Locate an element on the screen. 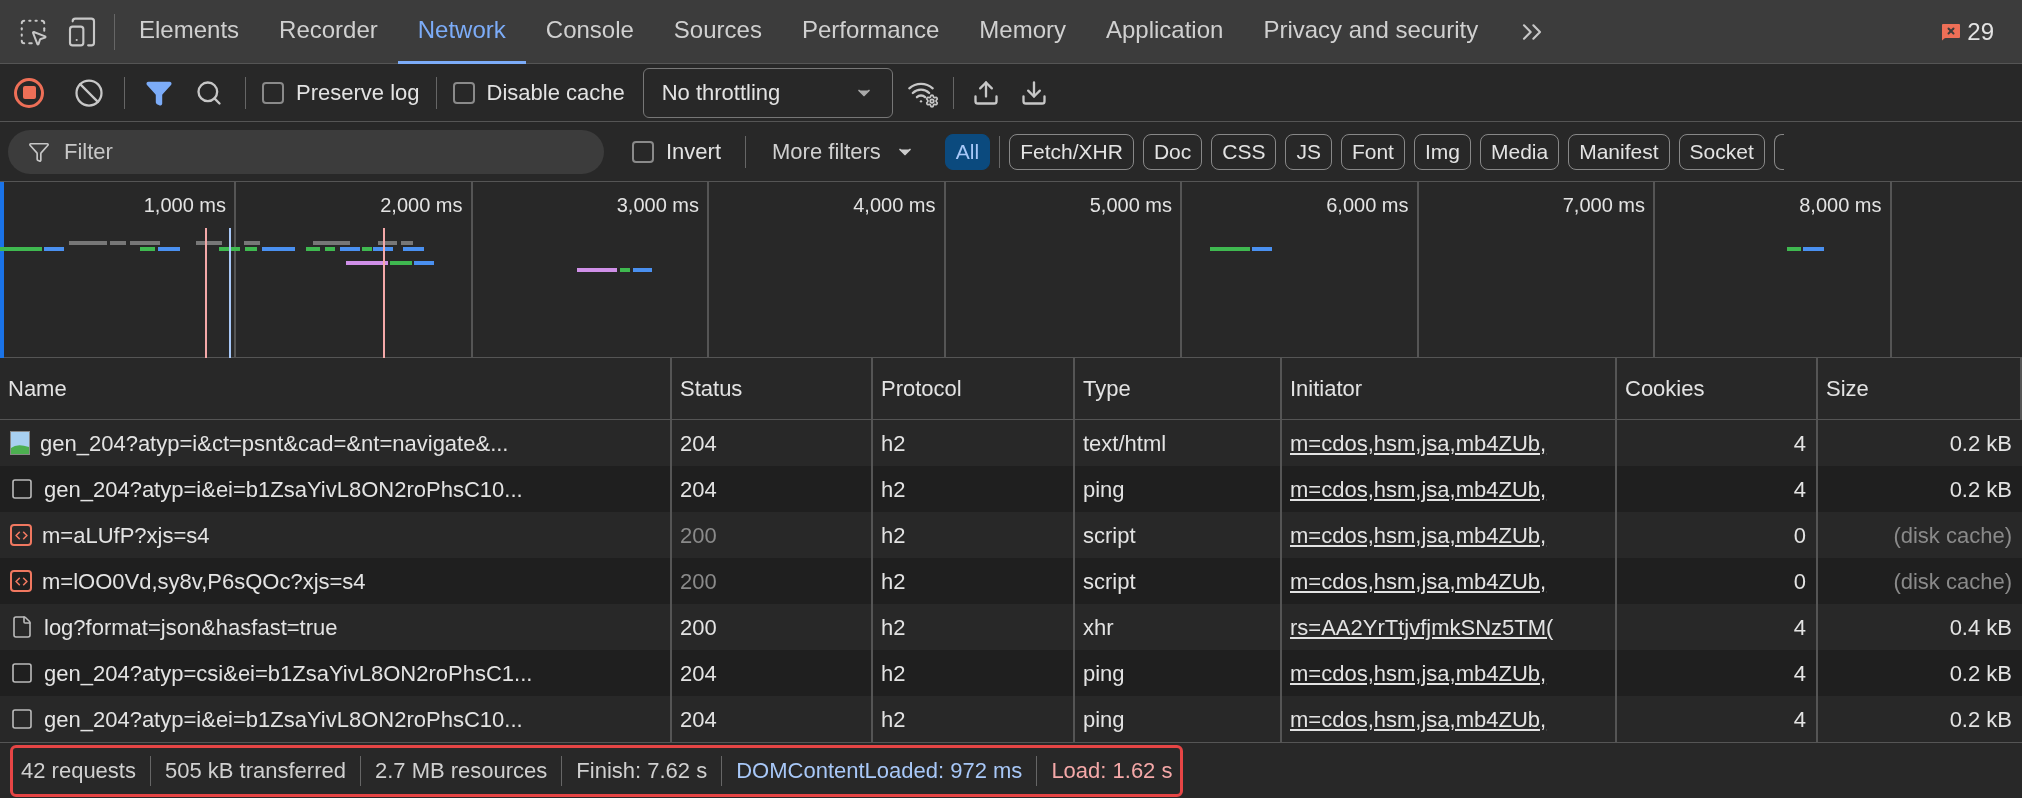 The width and height of the screenshot is (2022, 798). checkbox: Preserve log is located at coordinates (341, 92).